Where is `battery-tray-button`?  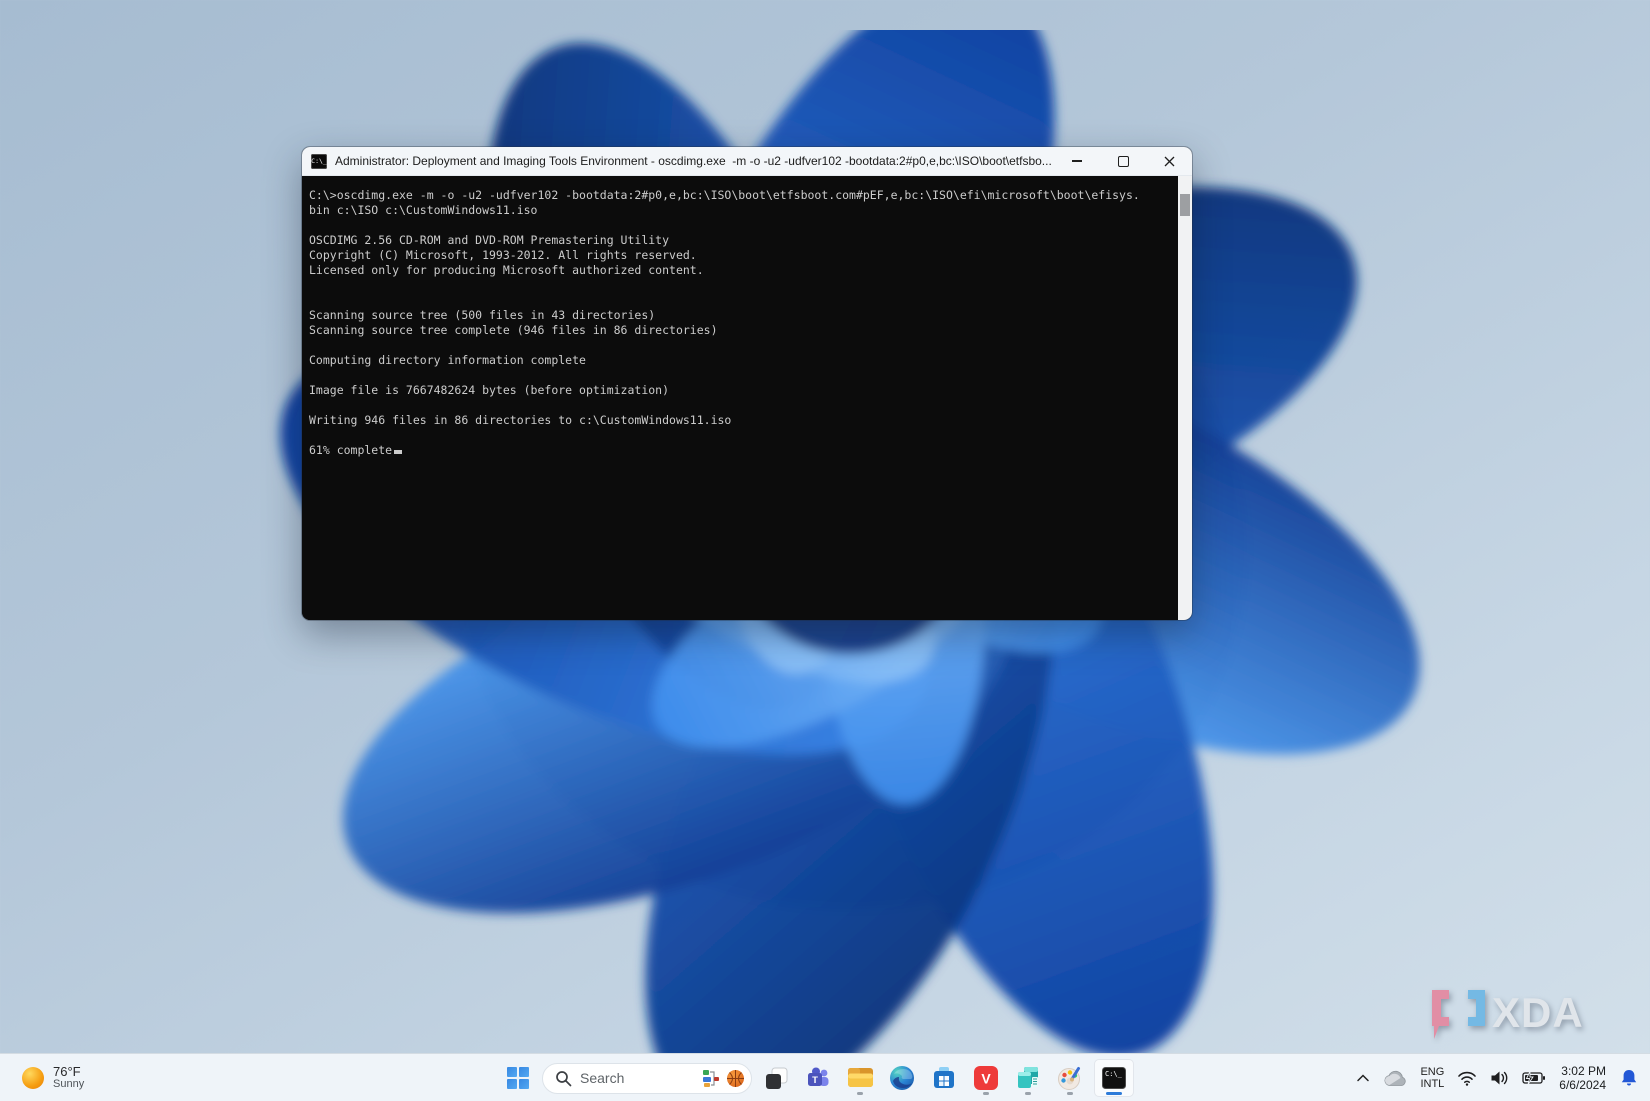
battery-tray-button is located at coordinates (1534, 1078).